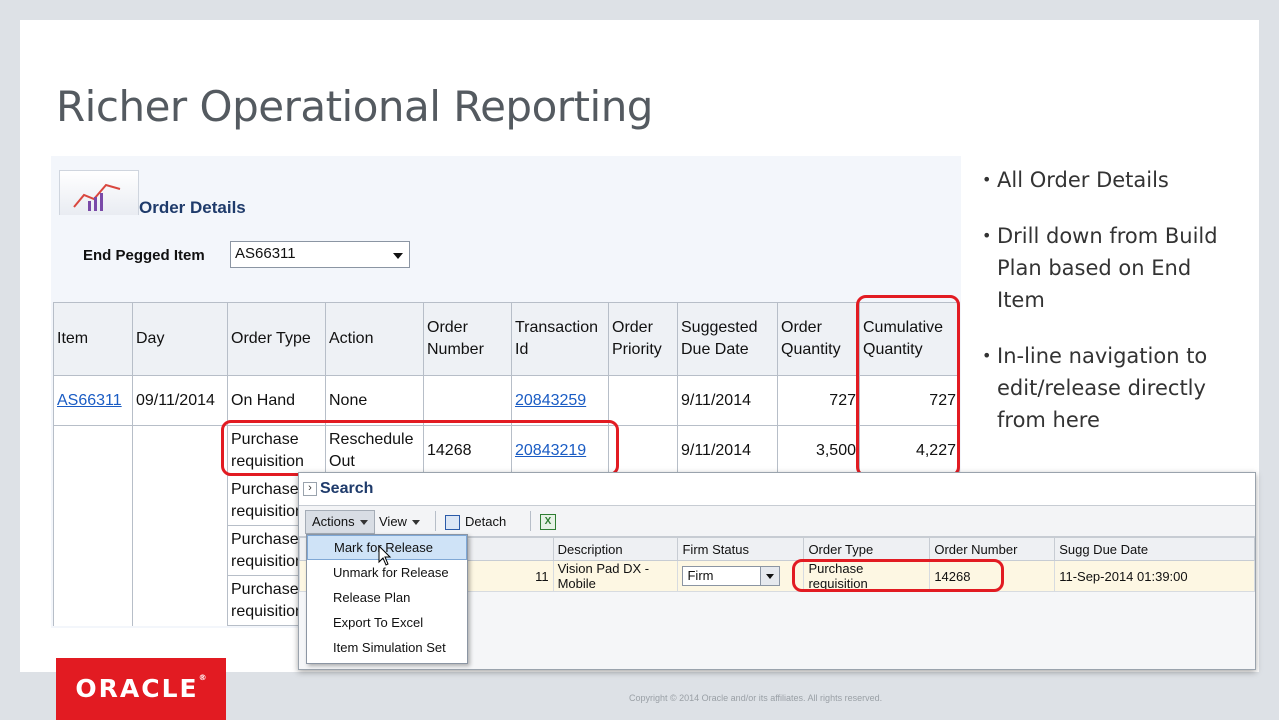 The height and width of the screenshot is (720, 1279). What do you see at coordinates (615, 549) in the screenshot?
I see `column-header: Description` at bounding box center [615, 549].